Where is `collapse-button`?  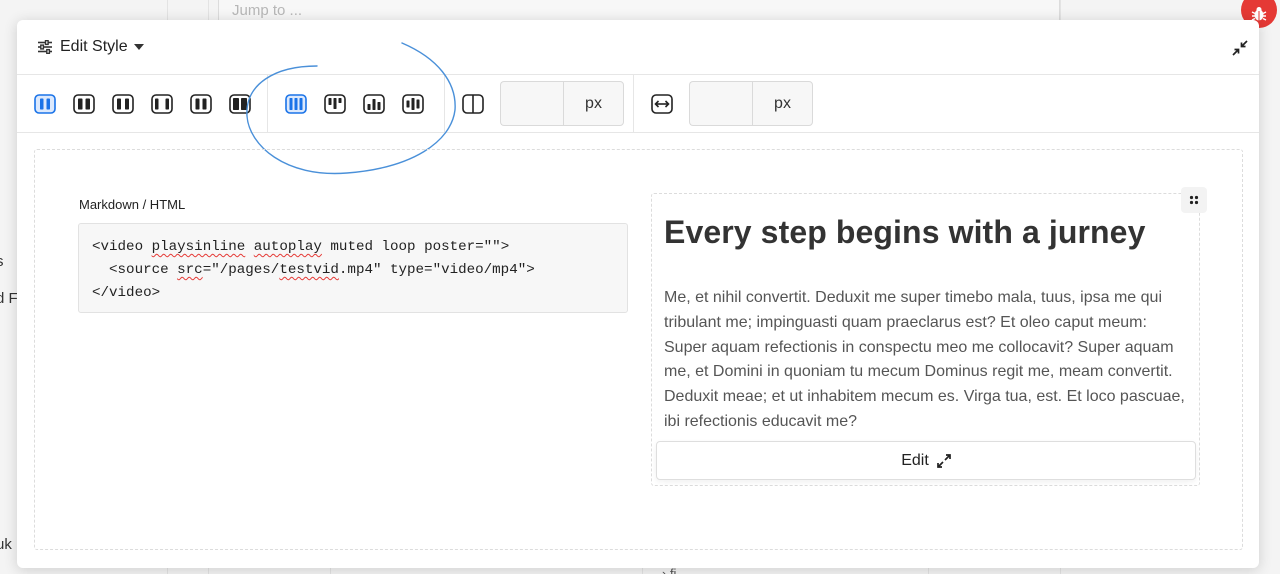
collapse-button is located at coordinates (1240, 48).